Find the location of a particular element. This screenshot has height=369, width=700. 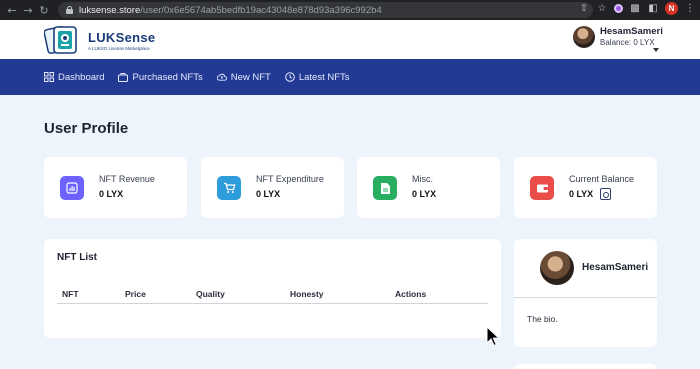

logo-tagline: A LUKSO License Marketplace is located at coordinates (119, 48).